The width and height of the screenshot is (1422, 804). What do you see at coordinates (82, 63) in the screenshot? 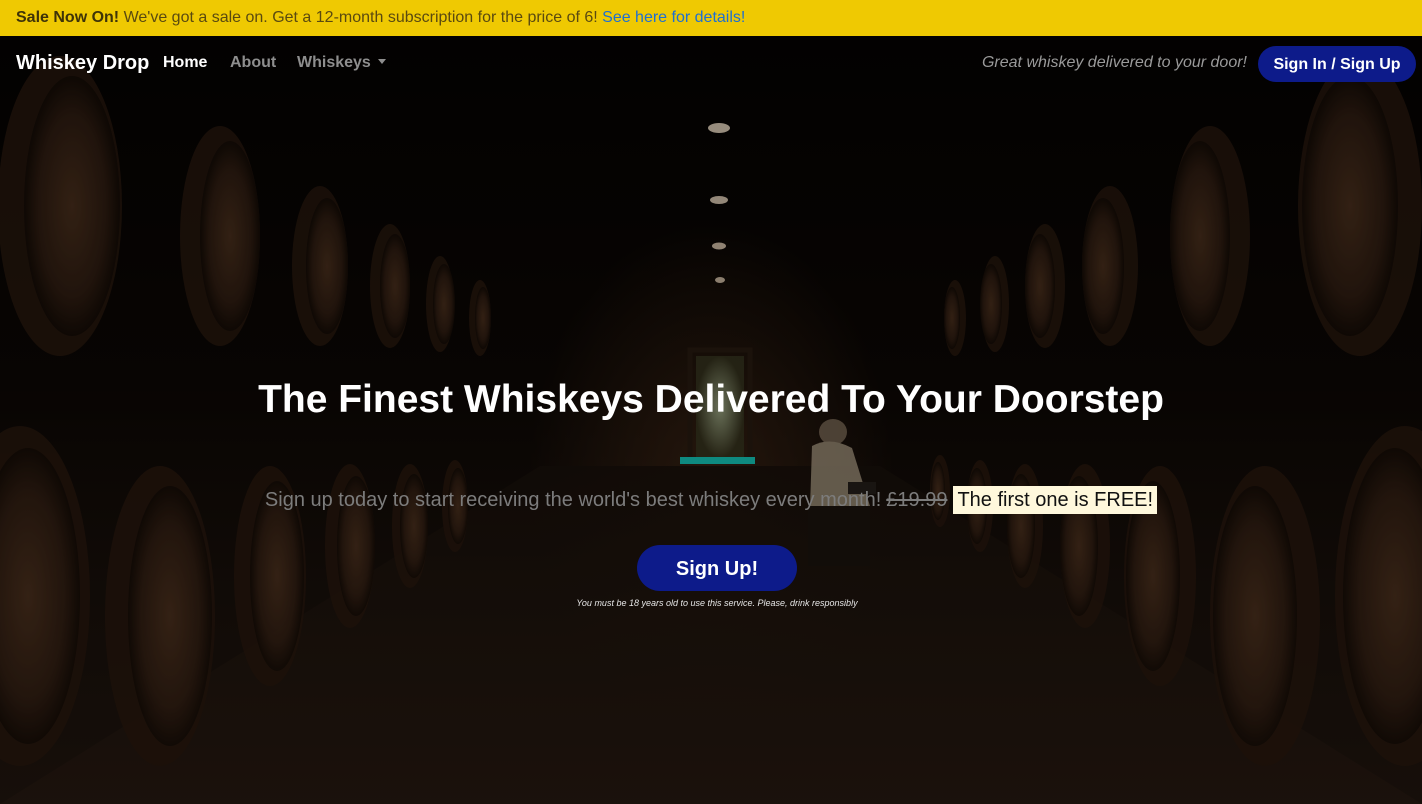
I see `brand-logo-link: Whiskey Drop` at bounding box center [82, 63].